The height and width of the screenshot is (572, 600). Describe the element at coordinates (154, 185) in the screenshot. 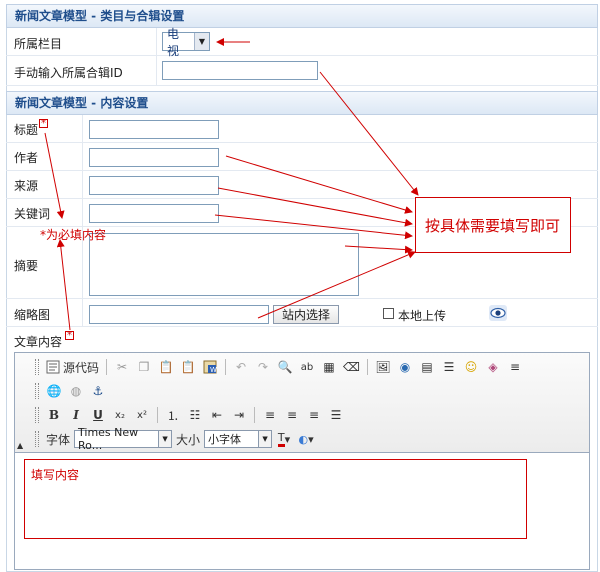

I see `source-input` at that location.